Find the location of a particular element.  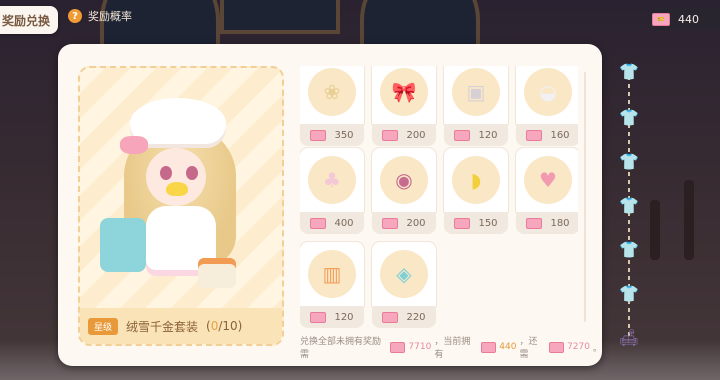

sofa-icon: 🛋 is located at coordinates (629, 337).